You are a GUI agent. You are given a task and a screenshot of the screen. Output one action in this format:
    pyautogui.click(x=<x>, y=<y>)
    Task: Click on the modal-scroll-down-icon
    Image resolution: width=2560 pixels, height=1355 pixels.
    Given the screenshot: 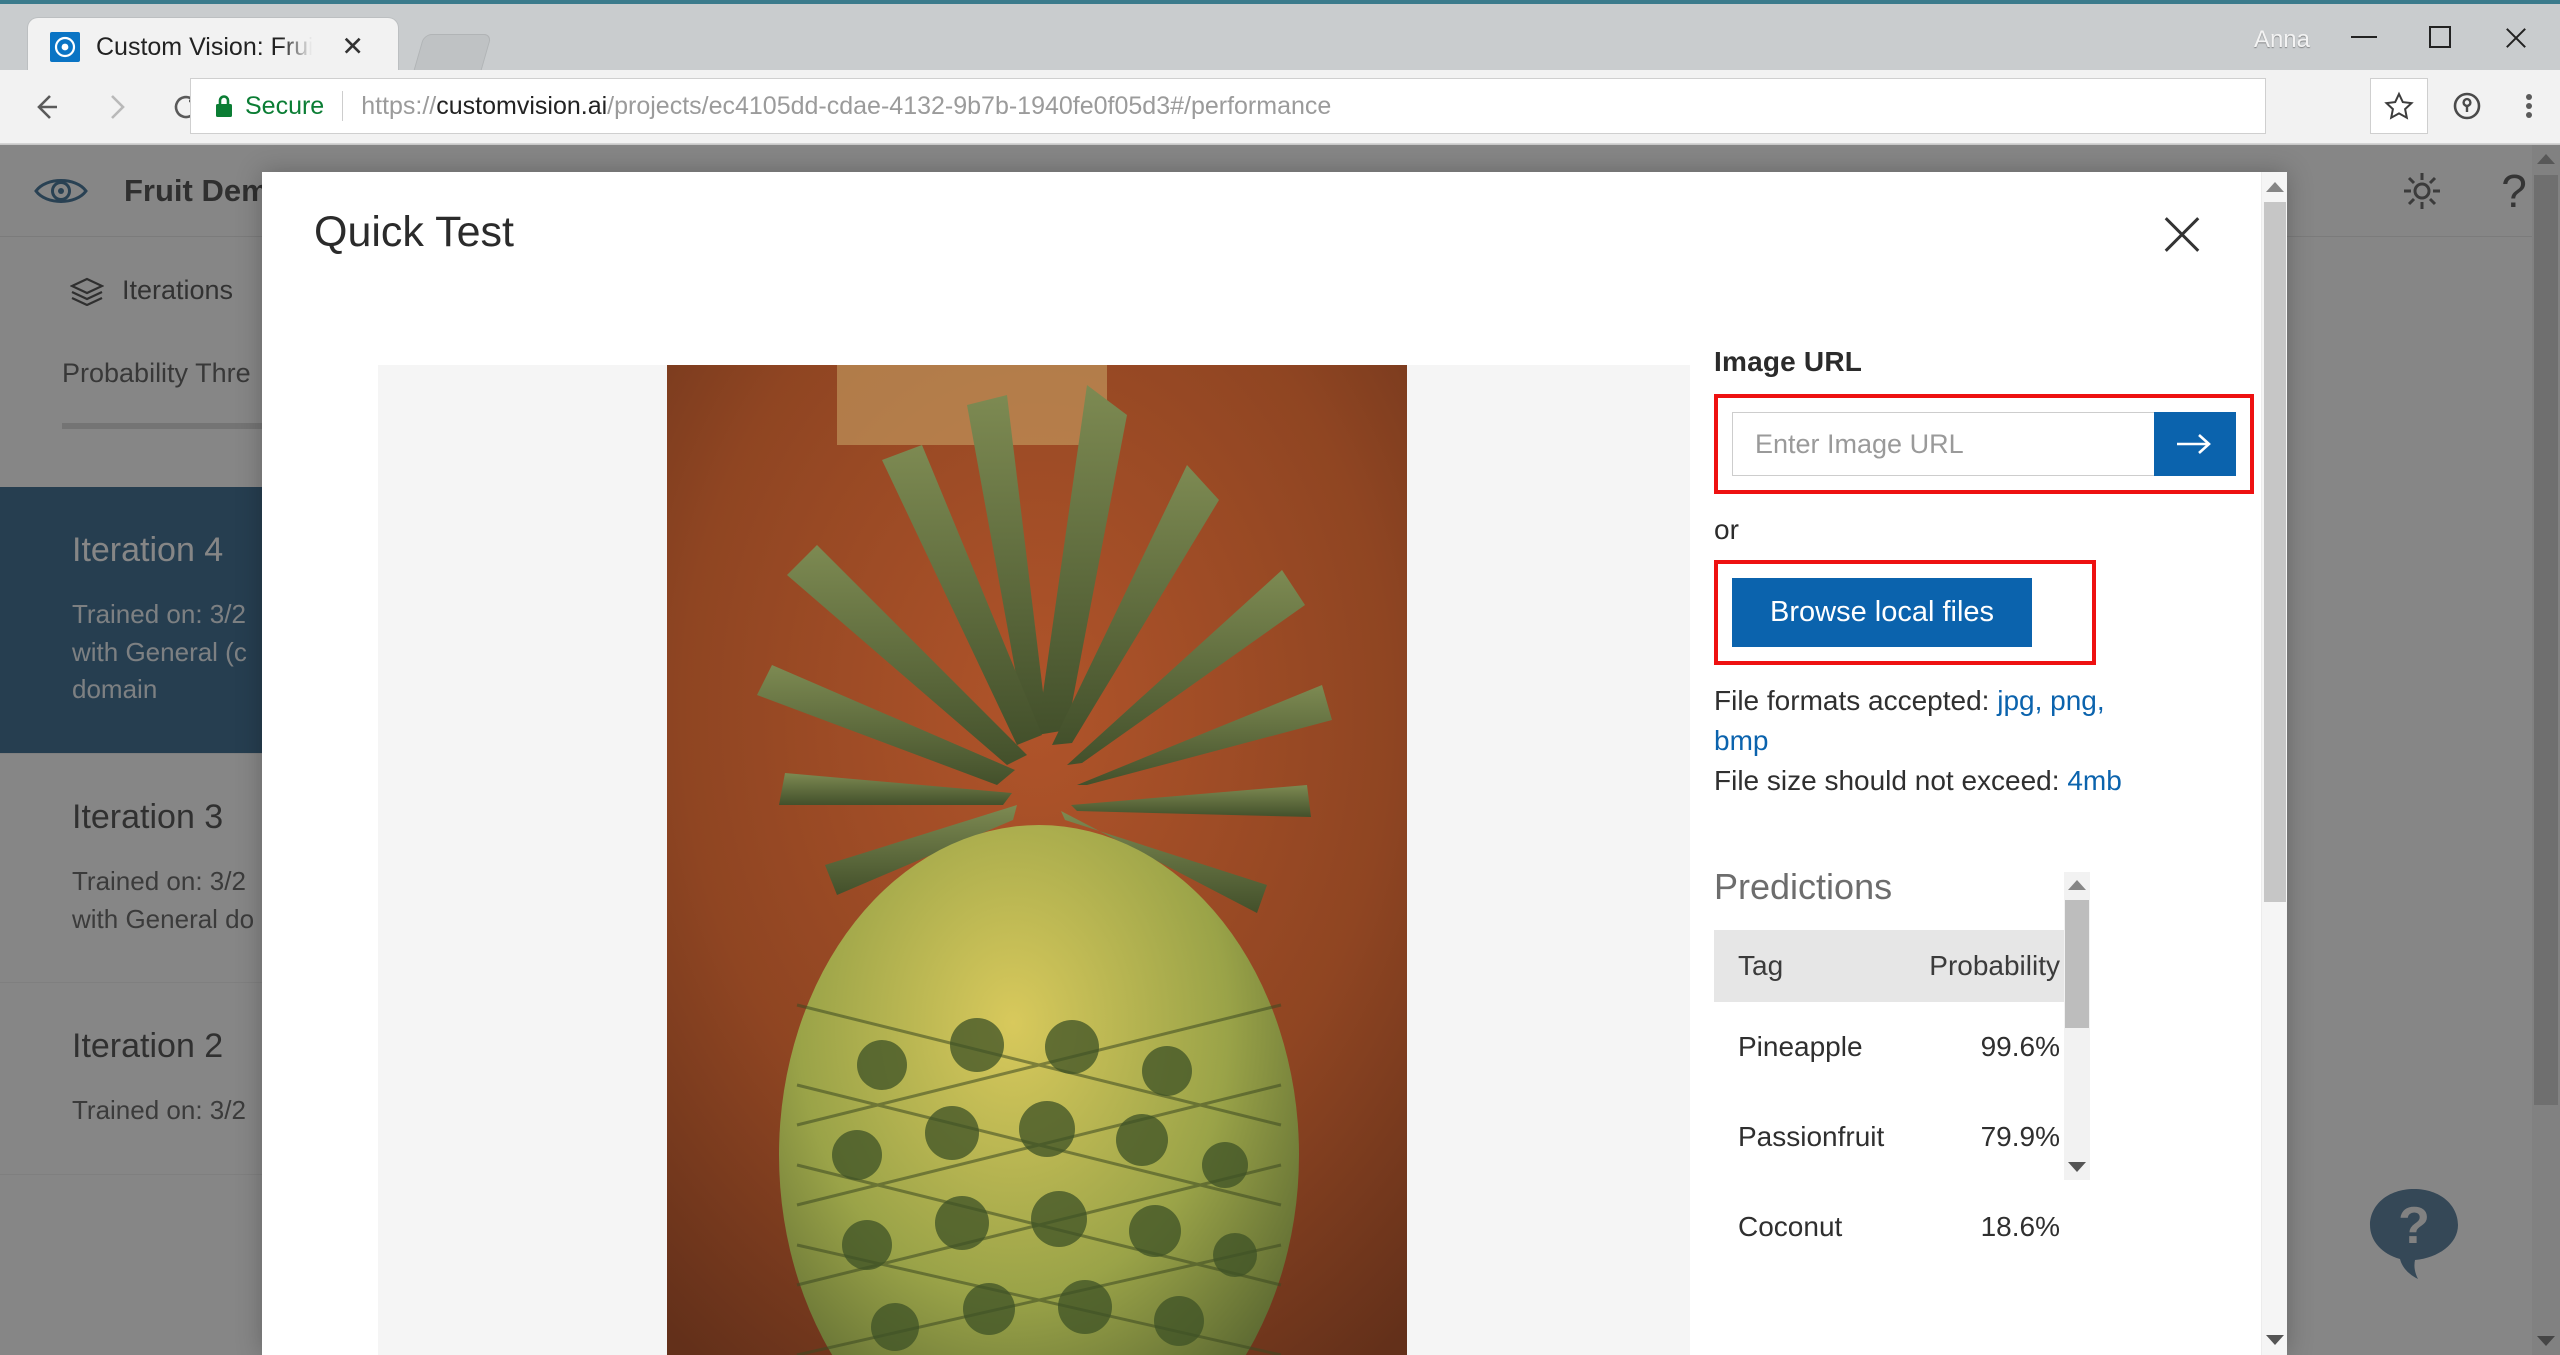 What is the action you would take?
    pyautogui.click(x=2274, y=1340)
    